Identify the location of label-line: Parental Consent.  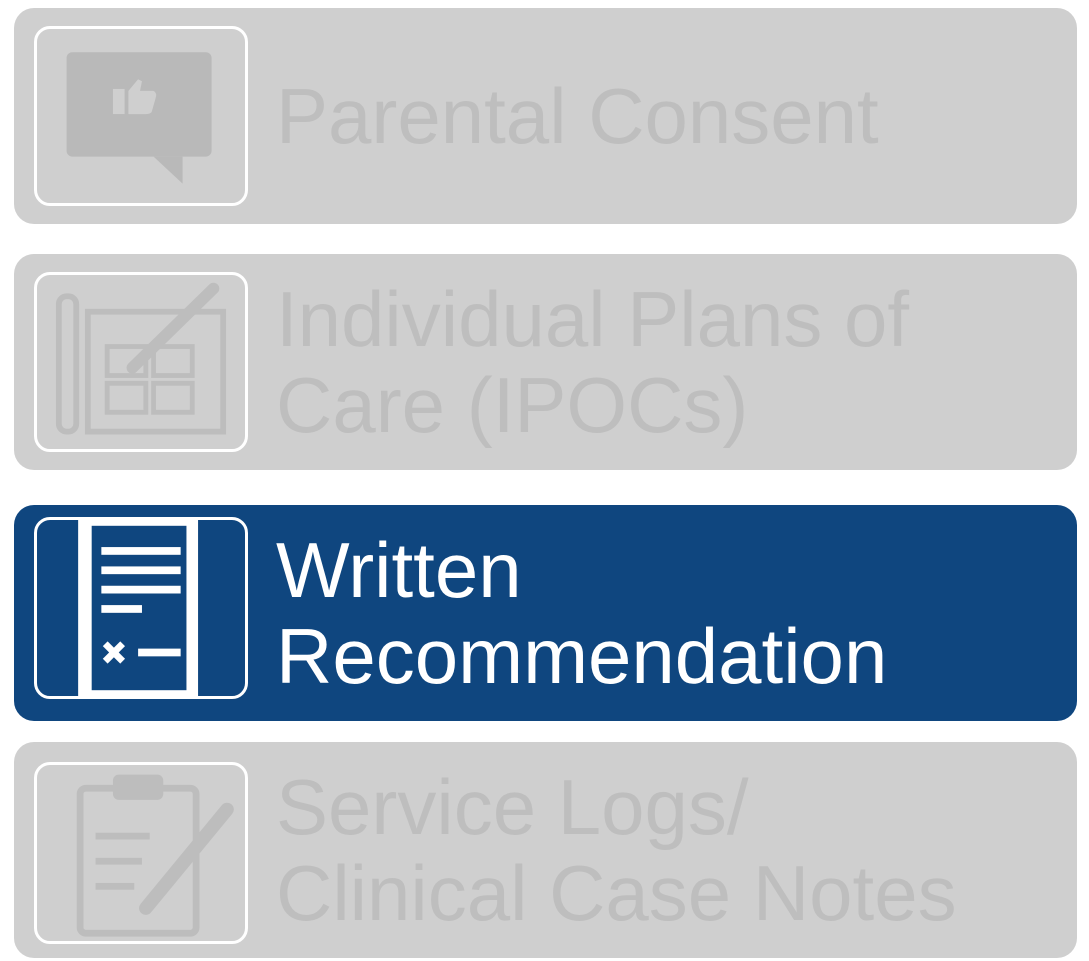
(577, 116).